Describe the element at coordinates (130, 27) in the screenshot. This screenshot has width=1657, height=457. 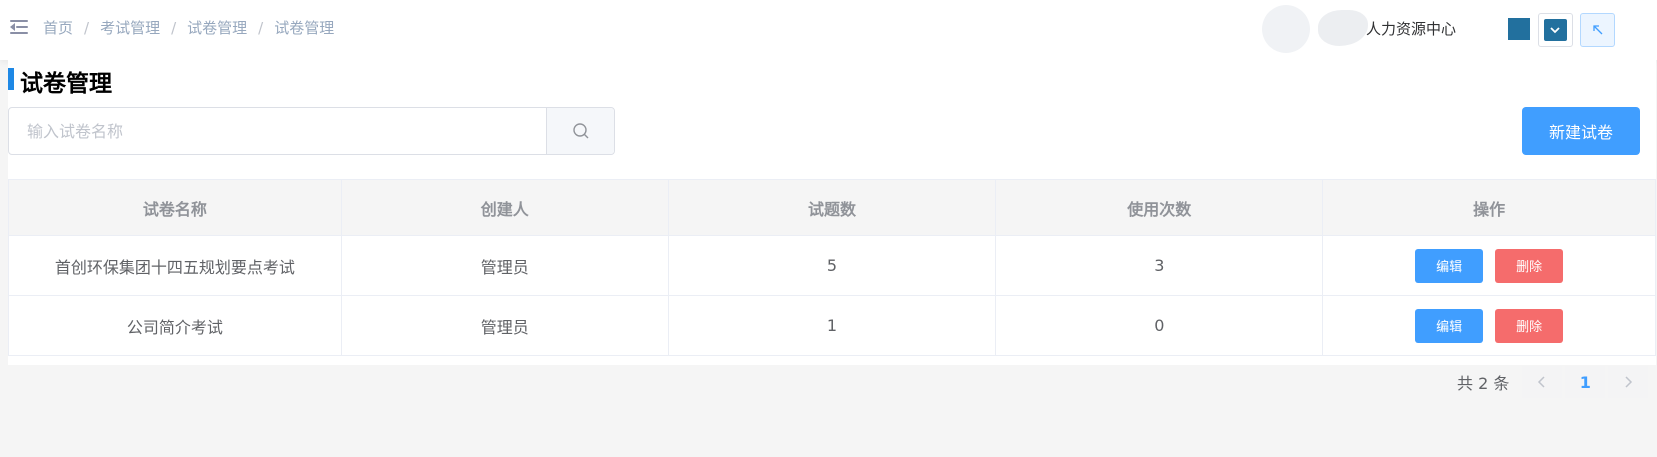
I see `breadcrumb-item-exam-management: 考试管理` at that location.